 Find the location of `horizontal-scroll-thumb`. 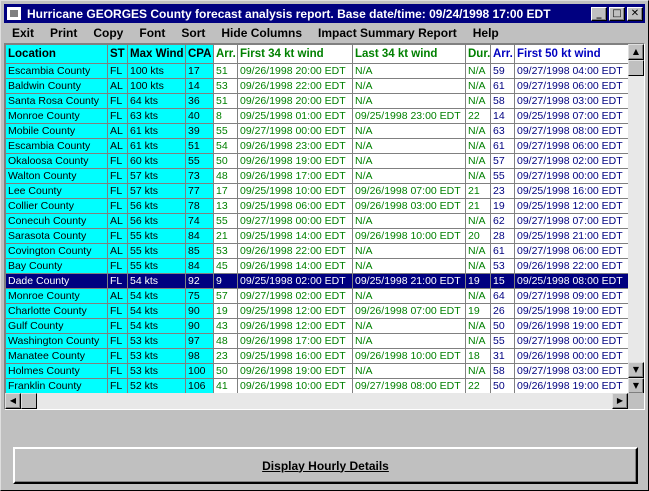

horizontal-scroll-thumb is located at coordinates (29, 401).